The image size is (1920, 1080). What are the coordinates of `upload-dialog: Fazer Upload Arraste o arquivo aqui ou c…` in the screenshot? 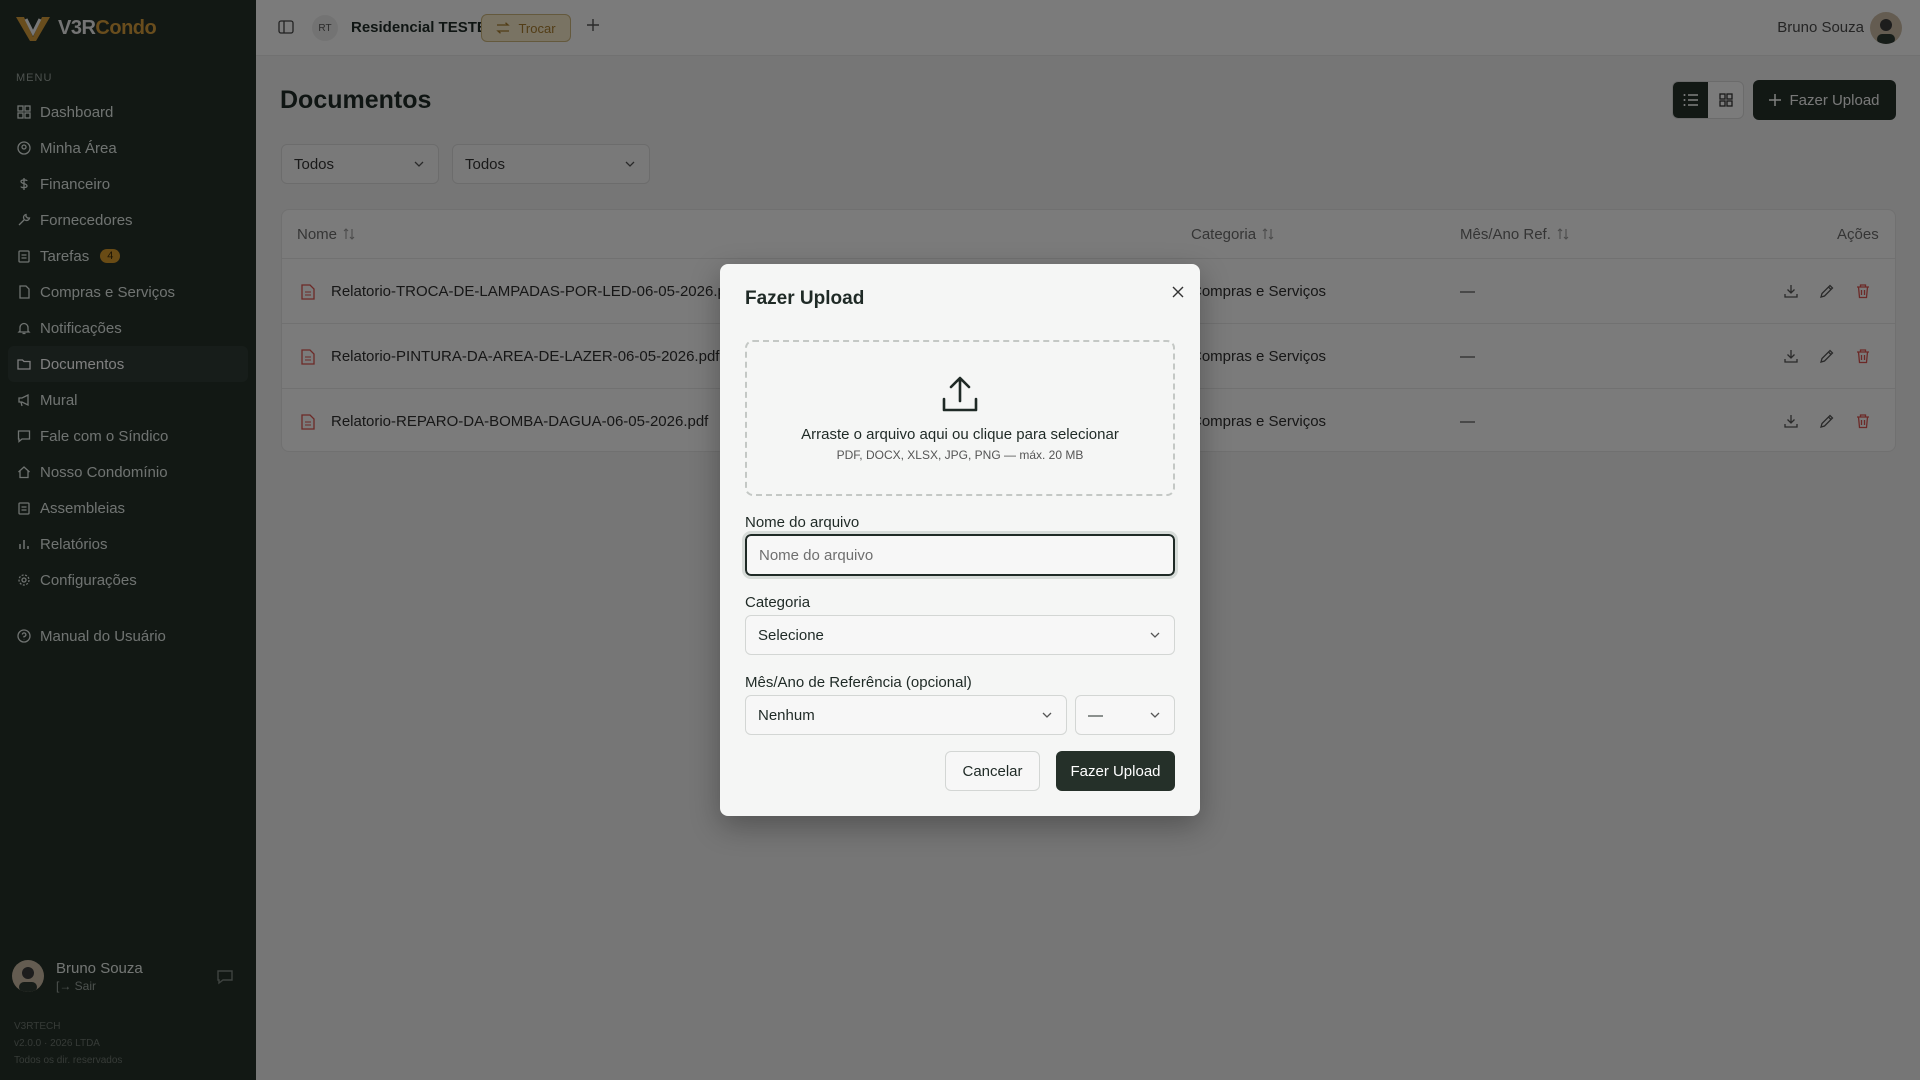 It's located at (960, 540).